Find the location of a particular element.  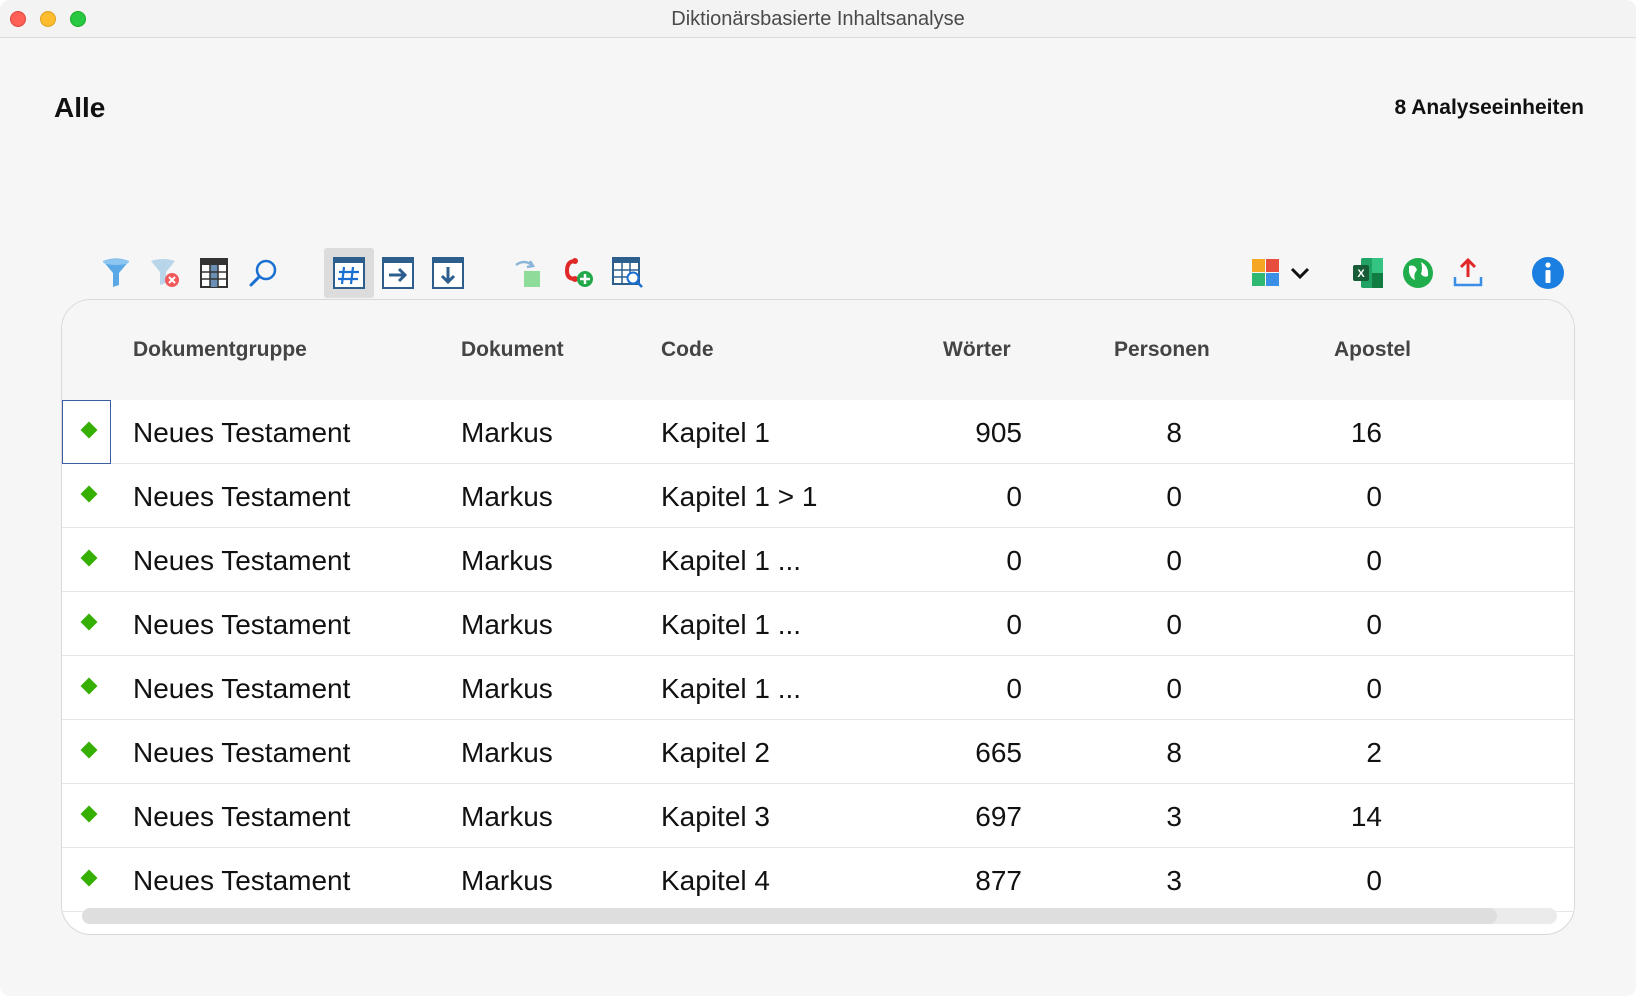

transform-icon is located at coordinates (527, 273).